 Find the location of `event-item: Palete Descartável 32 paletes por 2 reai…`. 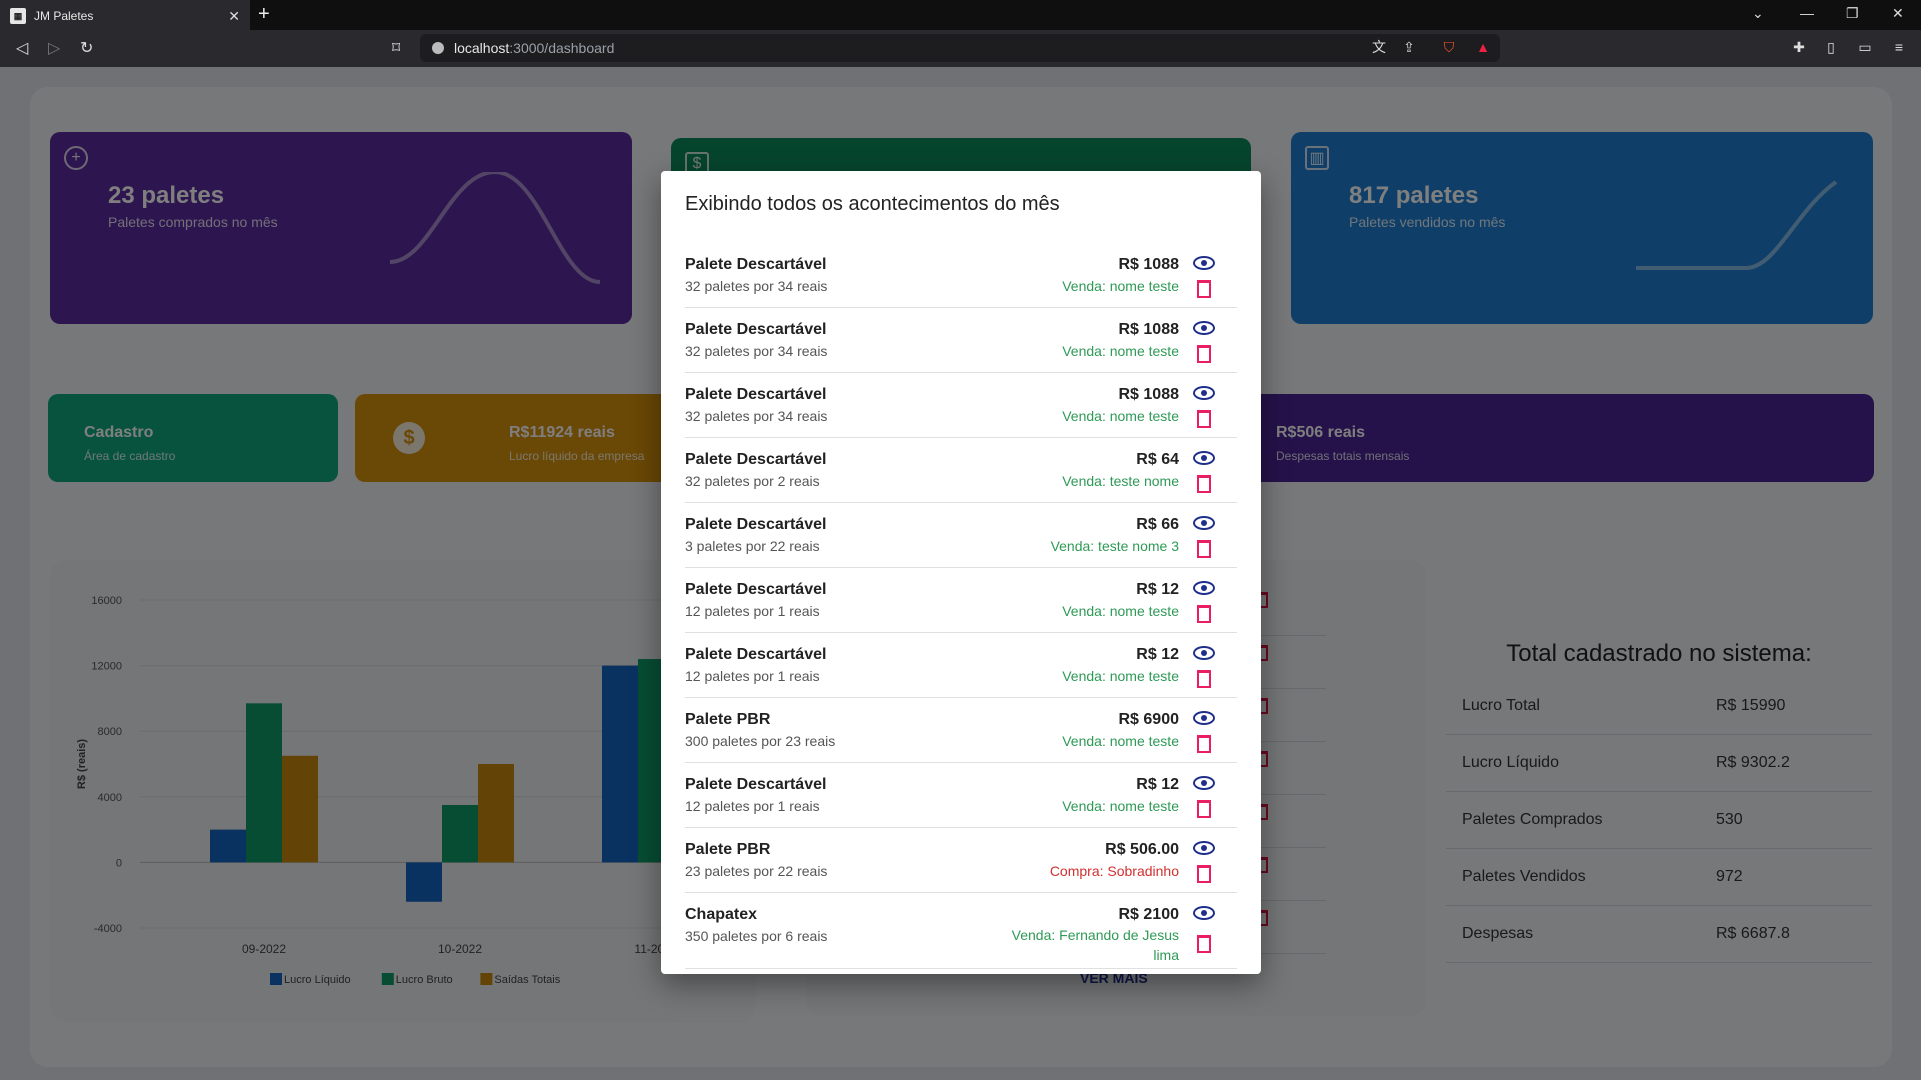

event-item: Palete Descartável 32 paletes por 2 reai… is located at coordinates (961, 470).